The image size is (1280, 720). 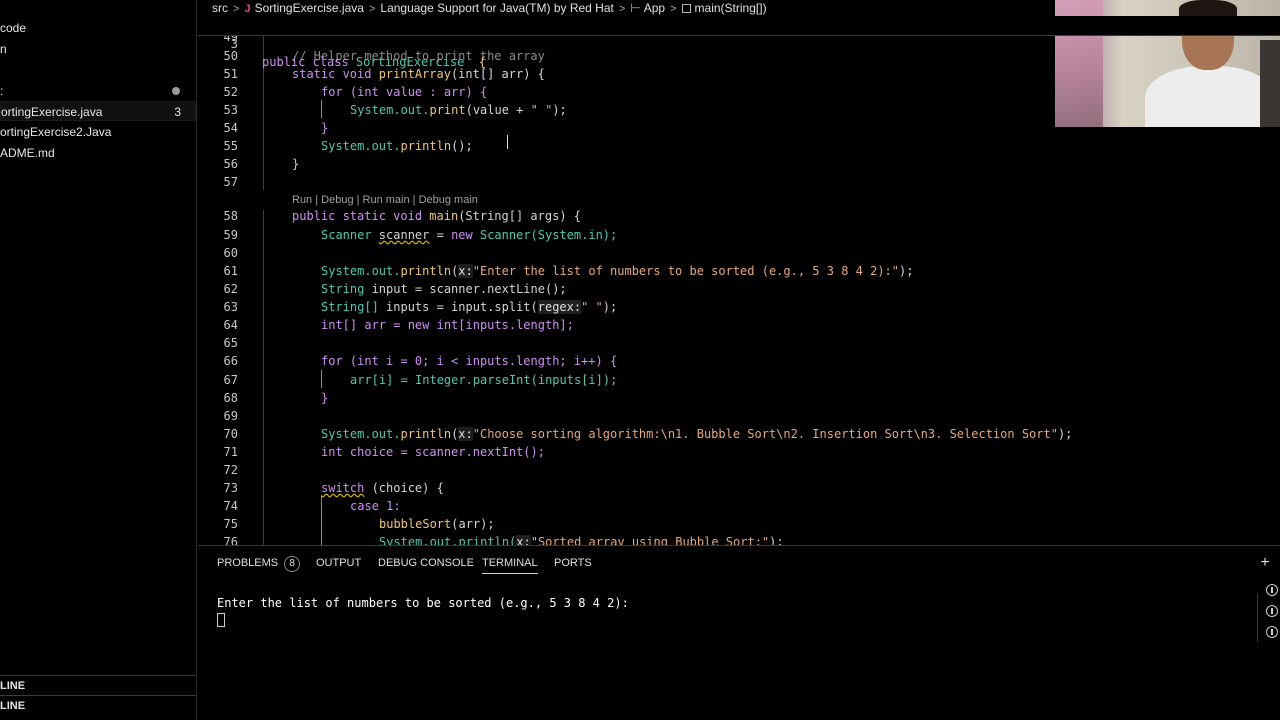 I want to click on sticky-scroll-header: 3 public class SortingExercise {, so click(x=739, y=42).